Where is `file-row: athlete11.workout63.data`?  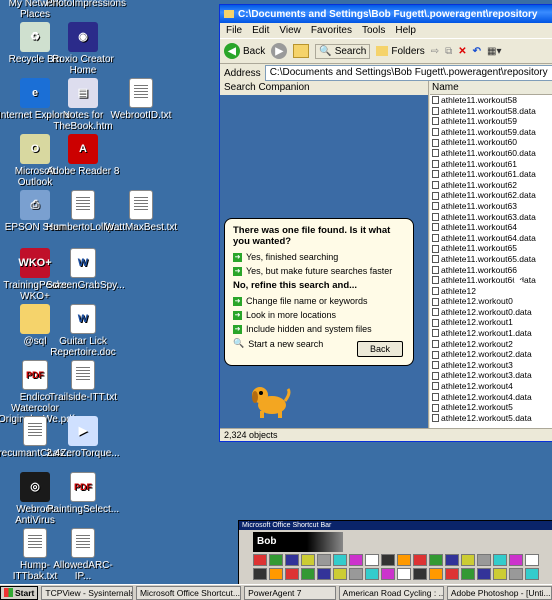 file-row: athlete11.workout63.data is located at coordinates (491, 217).